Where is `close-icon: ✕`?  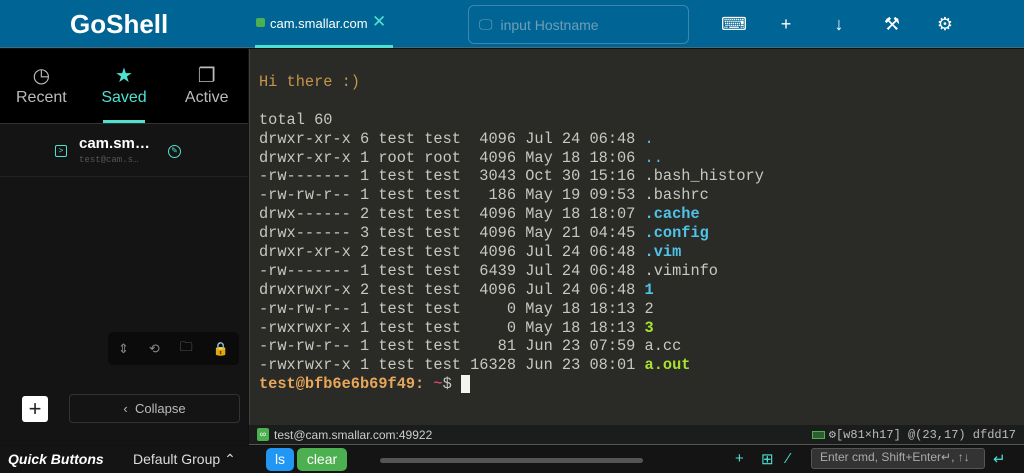
close-icon: ✕ is located at coordinates (379, 22).